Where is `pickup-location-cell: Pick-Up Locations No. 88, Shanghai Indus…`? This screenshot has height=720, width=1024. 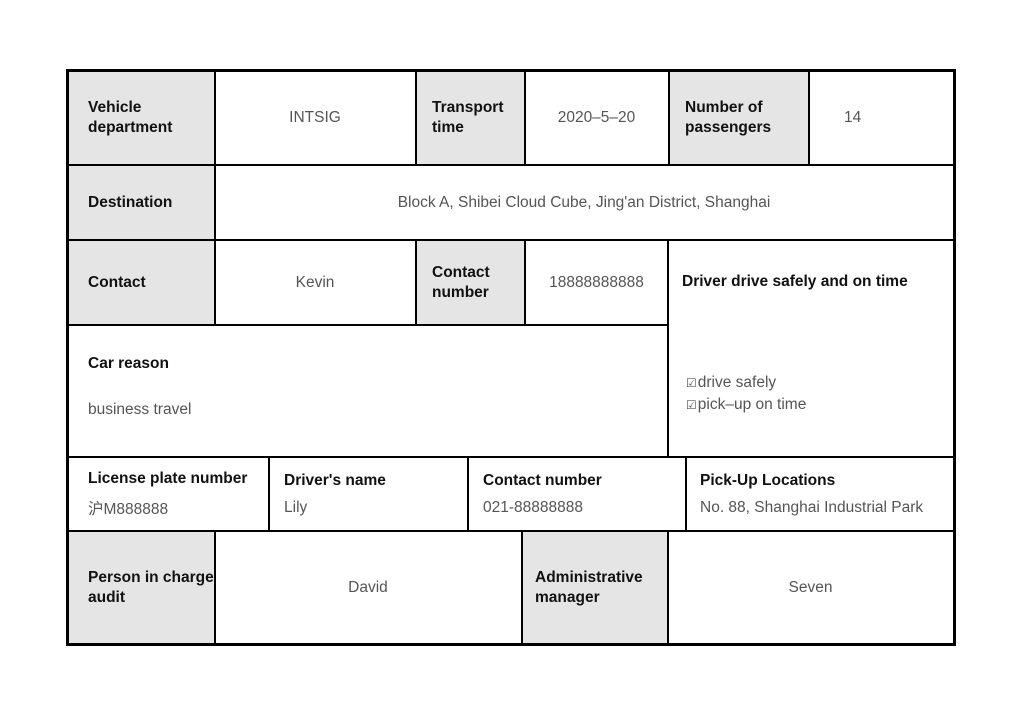
pickup-location-cell: Pick-Up Locations No. 88, Shanghai Indus… is located at coordinates (819, 494).